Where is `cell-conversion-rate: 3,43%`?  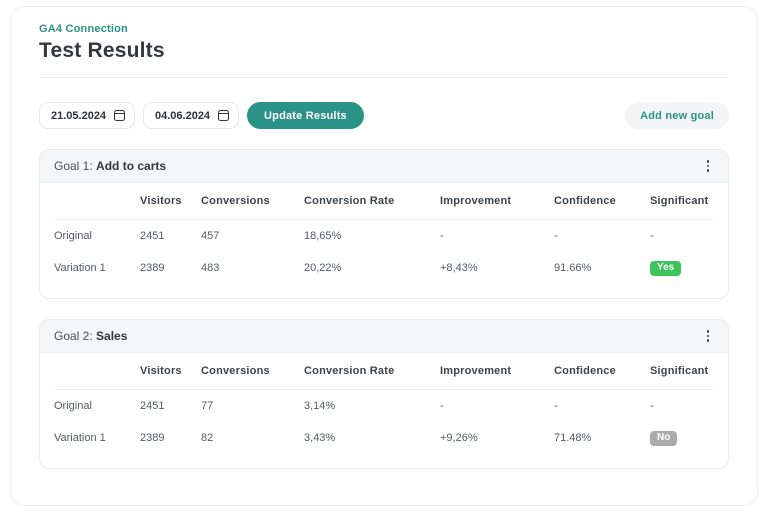 cell-conversion-rate: 3,43% is located at coordinates (320, 438).